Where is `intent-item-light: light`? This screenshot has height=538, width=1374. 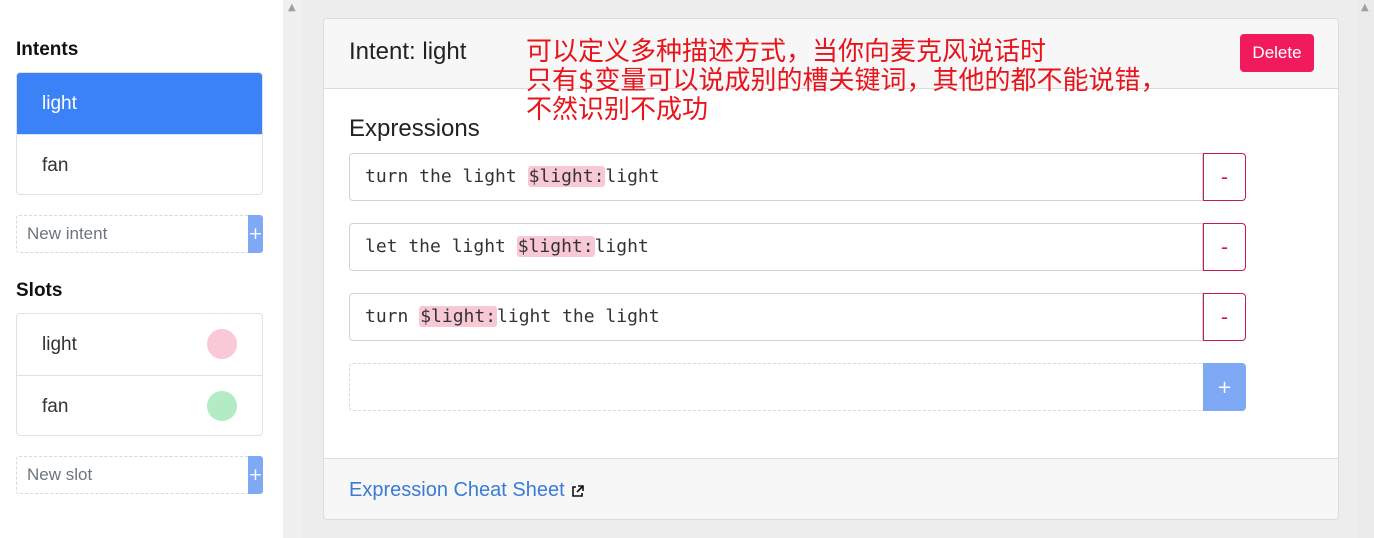 intent-item-light: light is located at coordinates (139, 103).